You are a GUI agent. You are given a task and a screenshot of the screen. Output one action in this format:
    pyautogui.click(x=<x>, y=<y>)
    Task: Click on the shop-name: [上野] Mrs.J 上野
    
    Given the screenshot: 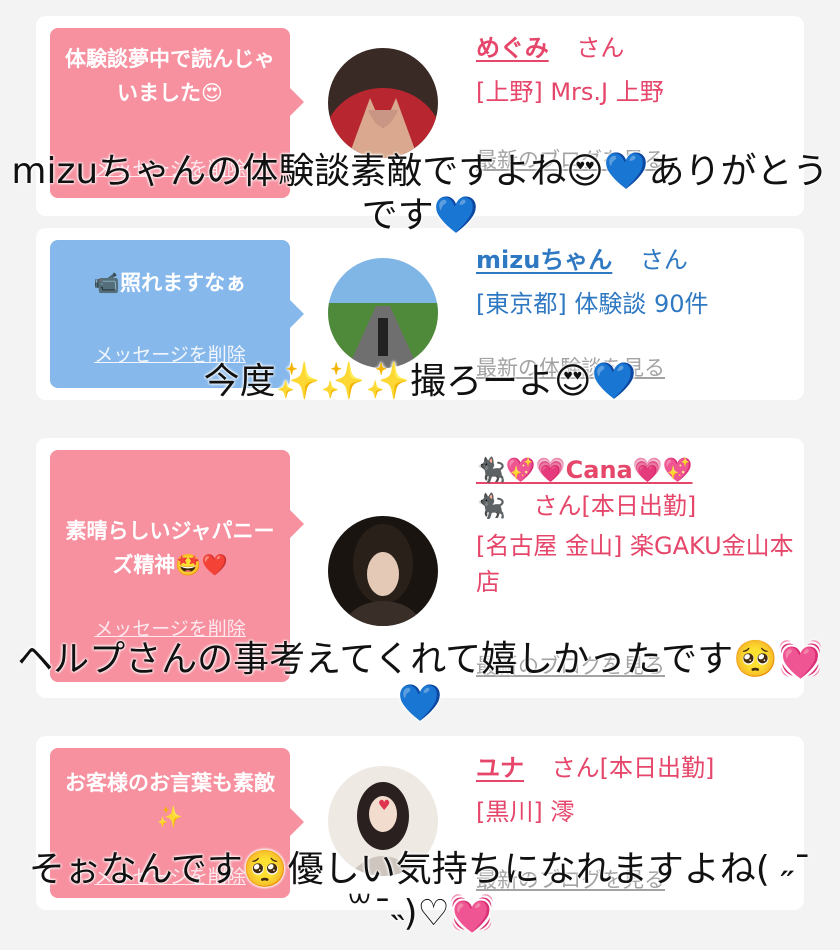 What is the action you would take?
    pyautogui.click(x=635, y=92)
    